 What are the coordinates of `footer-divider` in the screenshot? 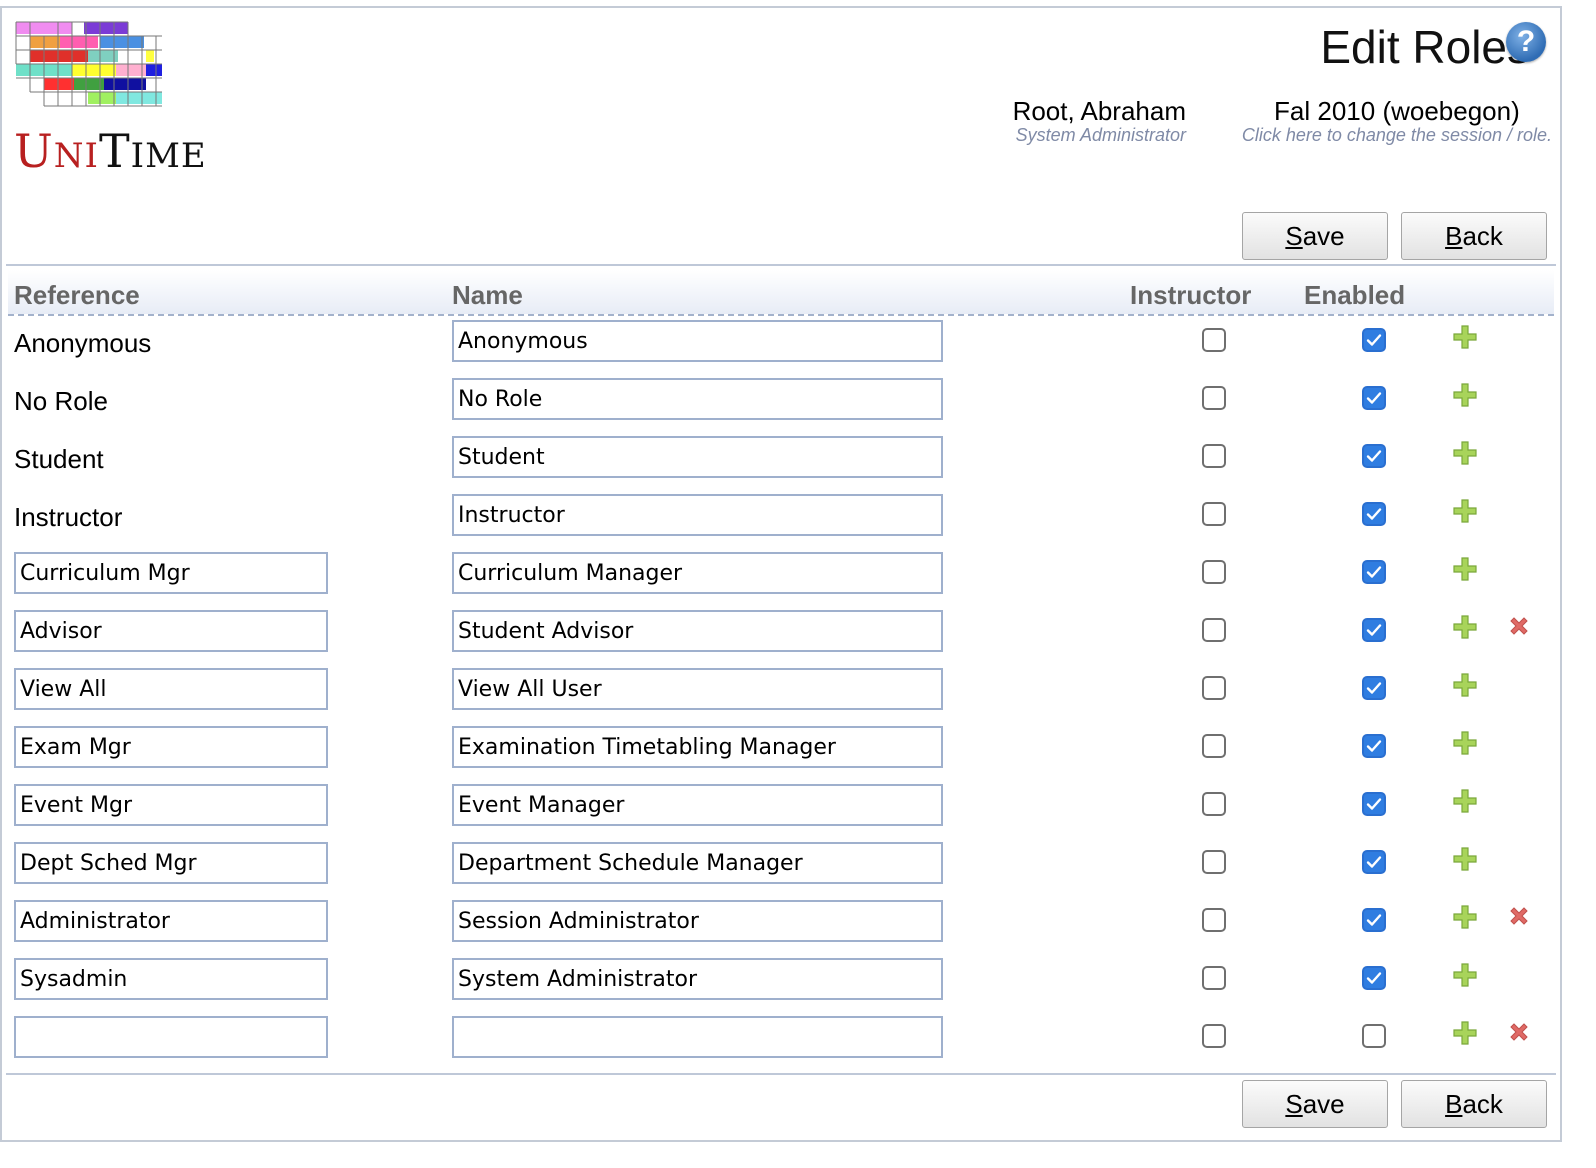 It's located at (781, 1074).